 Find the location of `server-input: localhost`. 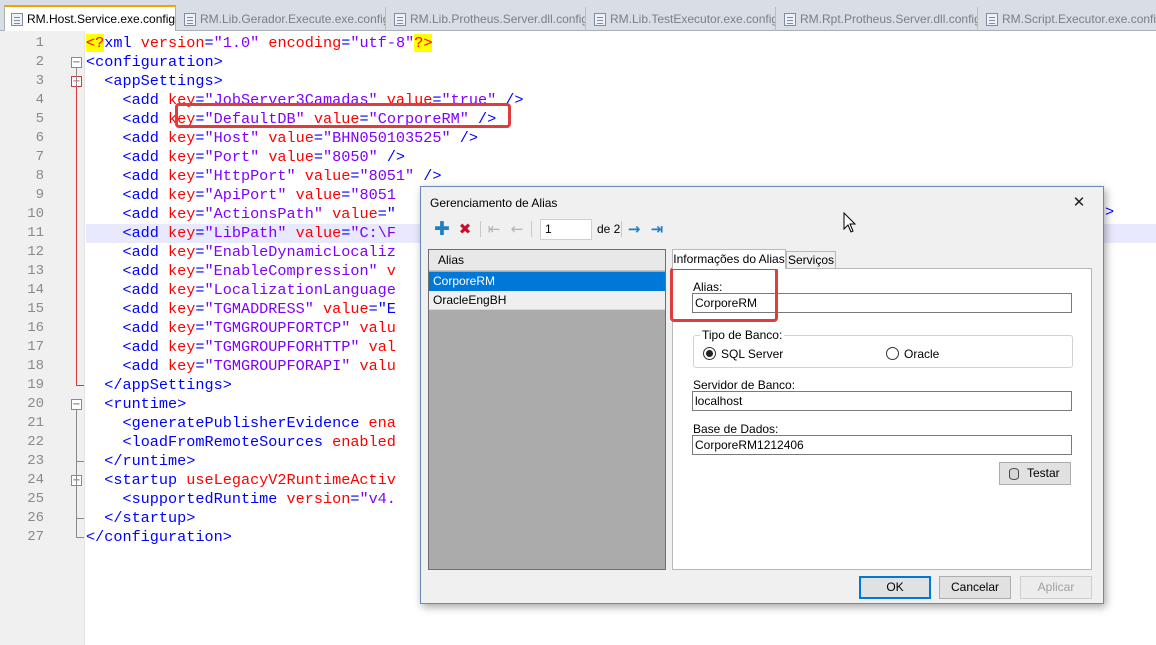

server-input: localhost is located at coordinates (882, 401).